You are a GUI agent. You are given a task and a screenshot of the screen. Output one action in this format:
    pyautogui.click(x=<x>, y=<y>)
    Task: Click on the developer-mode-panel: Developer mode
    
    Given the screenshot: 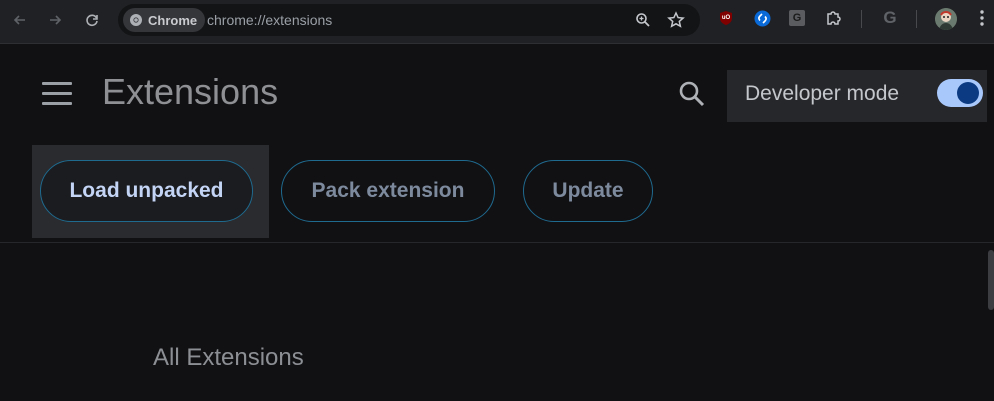 What is the action you would take?
    pyautogui.click(x=857, y=96)
    